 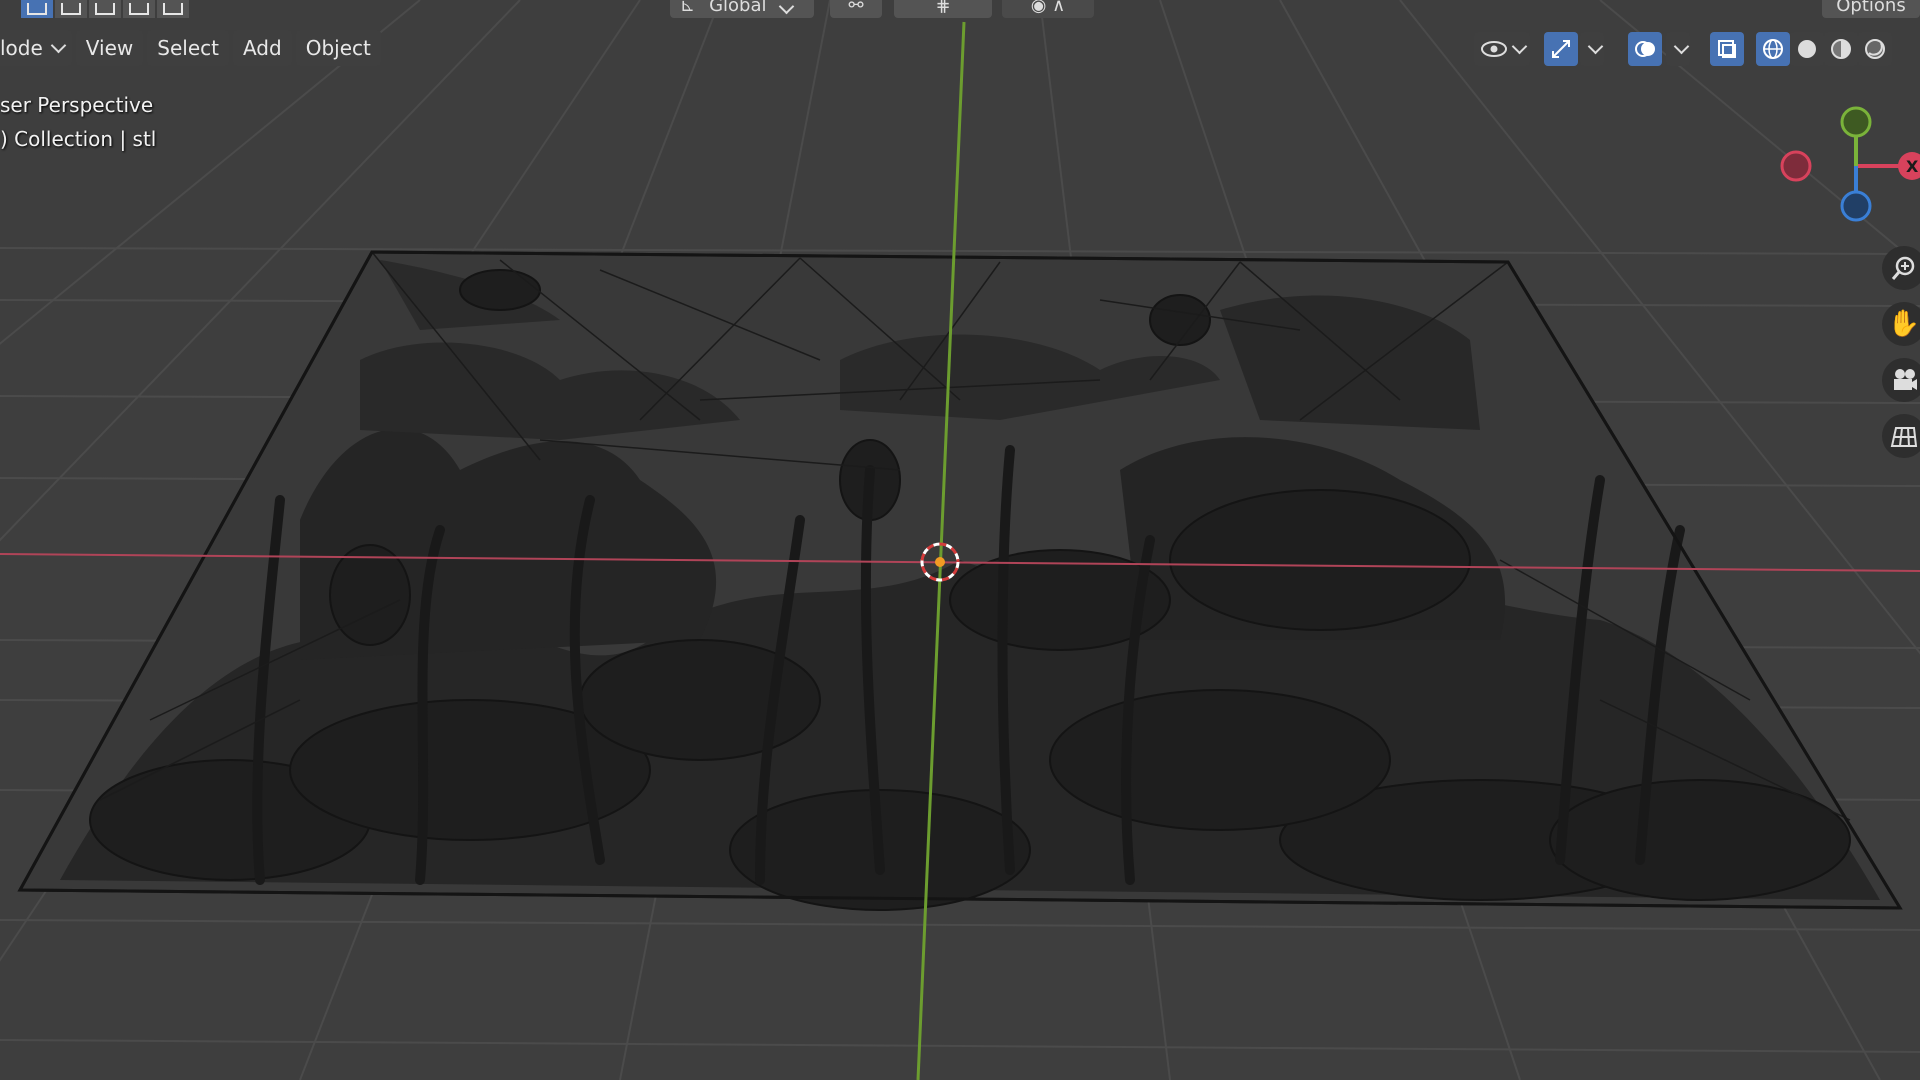 I want to click on rendered-shading-icon, so click(x=1875, y=49).